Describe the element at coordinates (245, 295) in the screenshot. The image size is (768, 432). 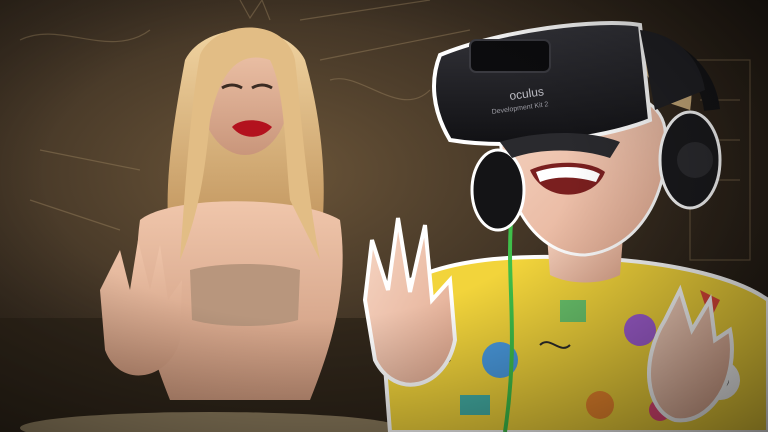
I see `woman-bodice` at that location.